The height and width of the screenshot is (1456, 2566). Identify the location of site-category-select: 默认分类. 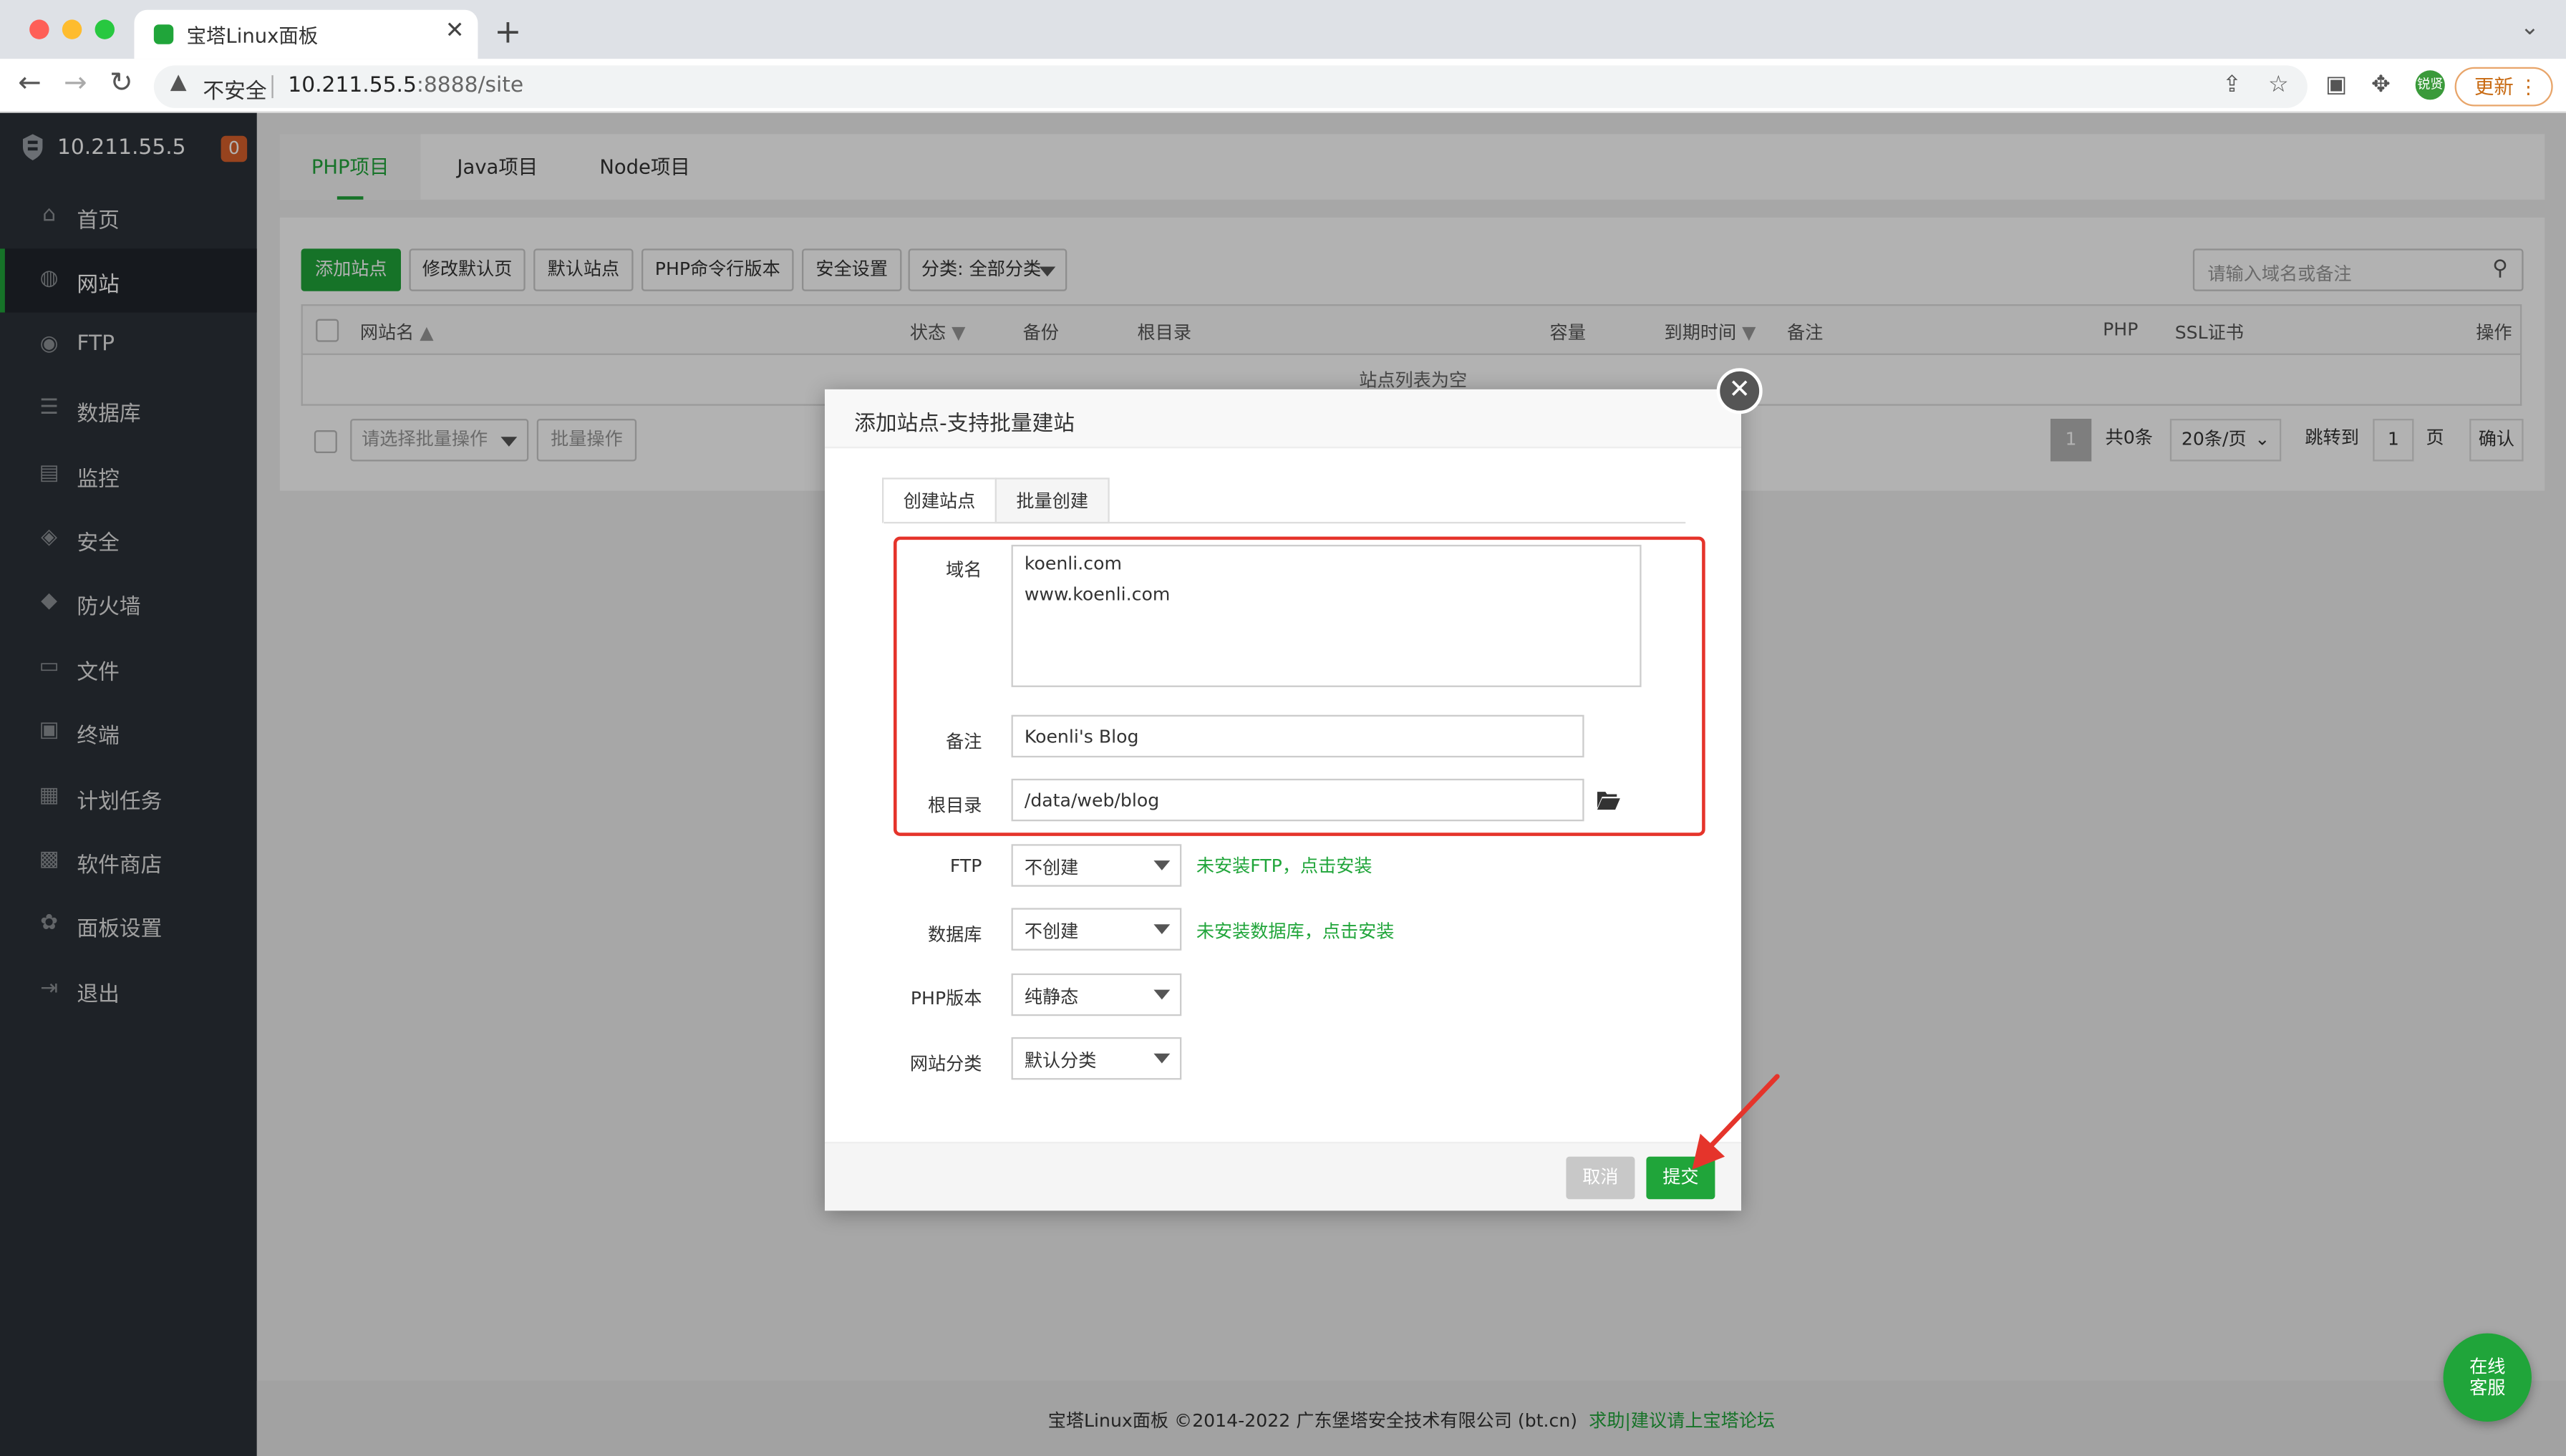
(1096, 1058).